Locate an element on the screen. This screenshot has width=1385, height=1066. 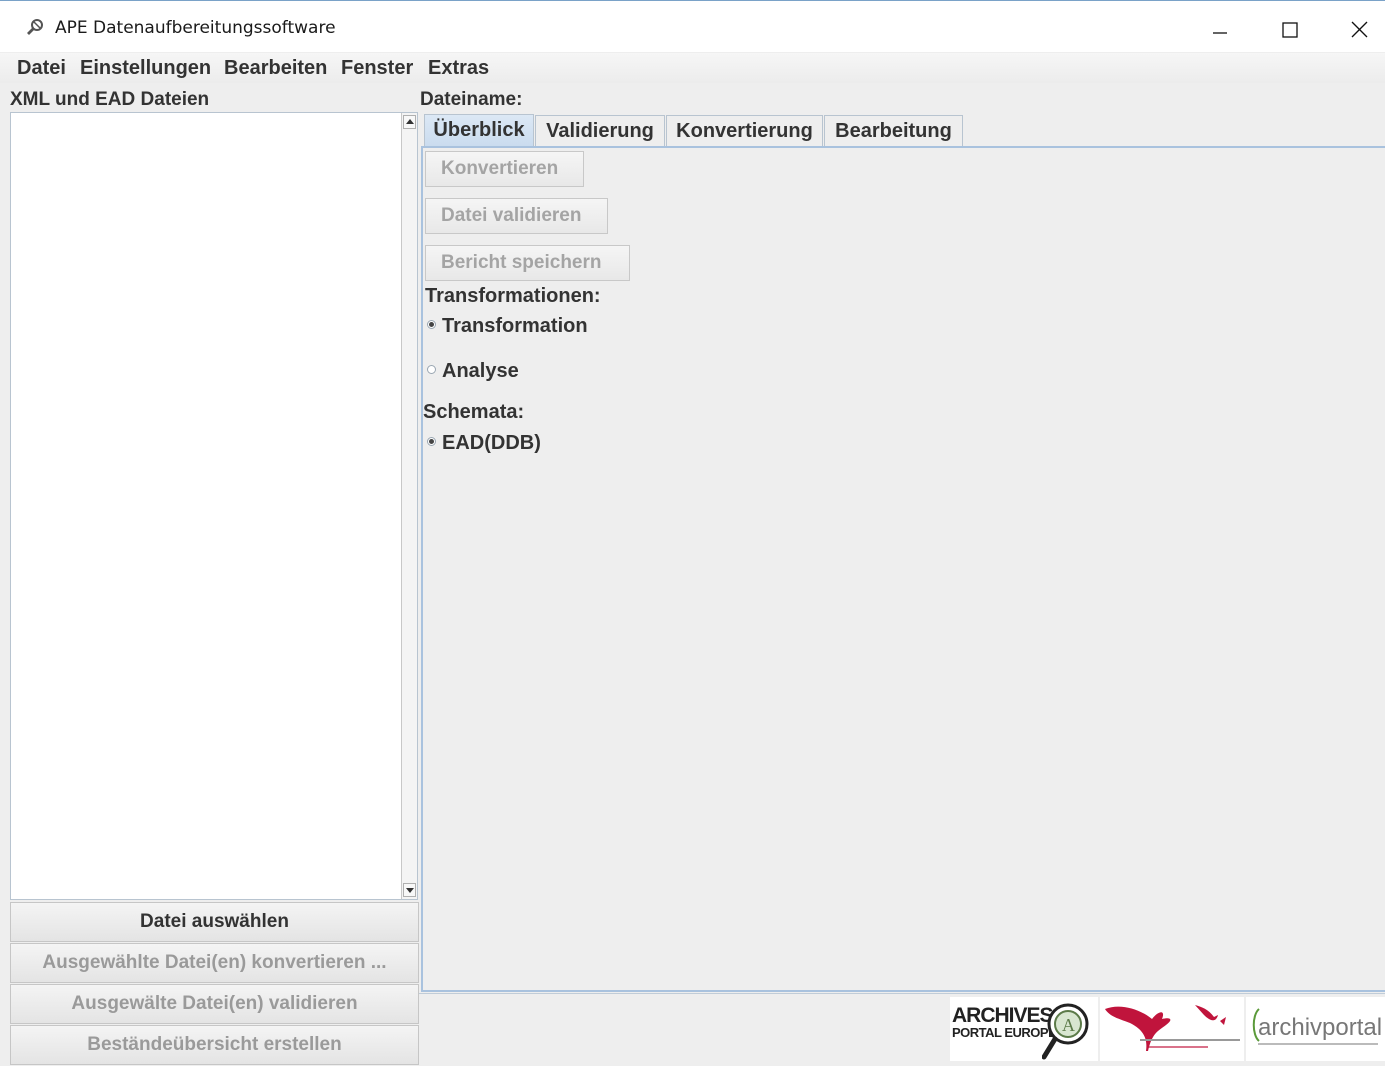
schemata-label: Schemata: is located at coordinates (474, 412).